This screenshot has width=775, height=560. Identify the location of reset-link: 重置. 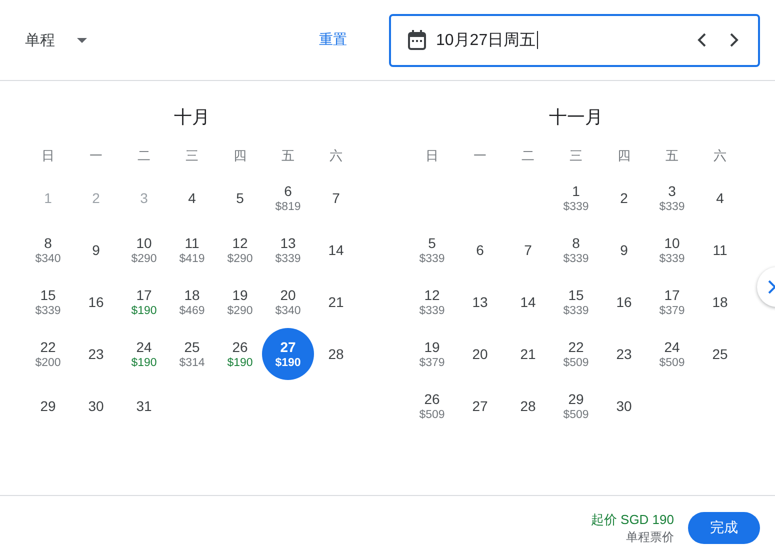
(333, 40).